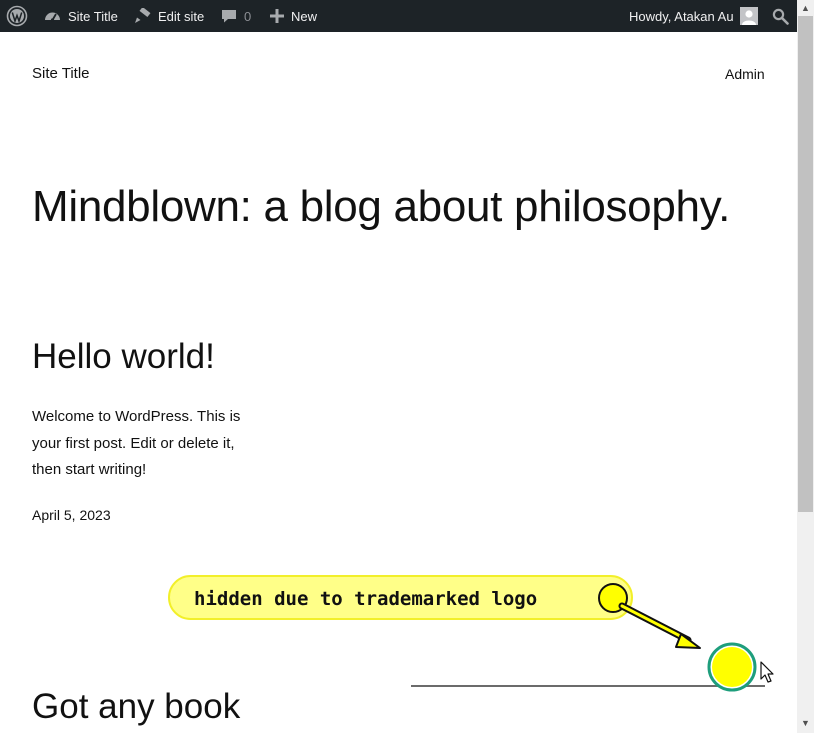 The height and width of the screenshot is (733, 814). I want to click on annotation-marker, so click(732, 667).